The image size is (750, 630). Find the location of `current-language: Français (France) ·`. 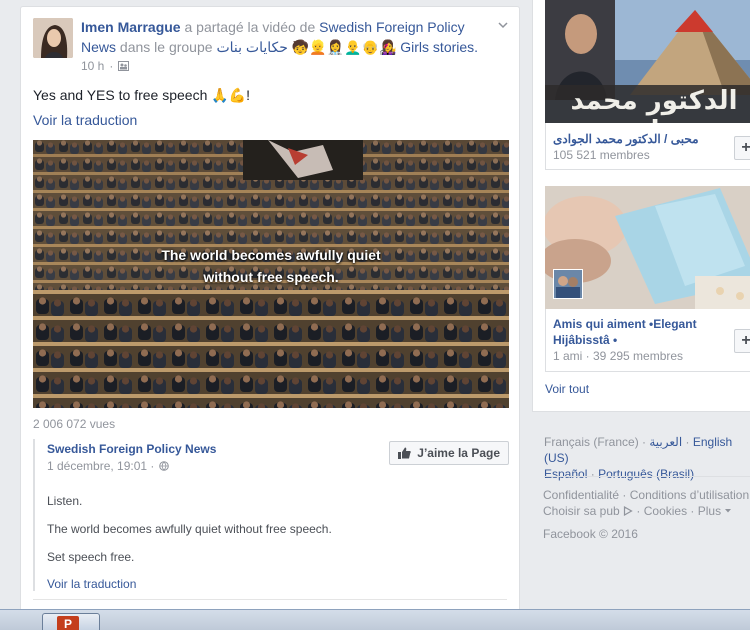

current-language: Français (France) · is located at coordinates (595, 442).